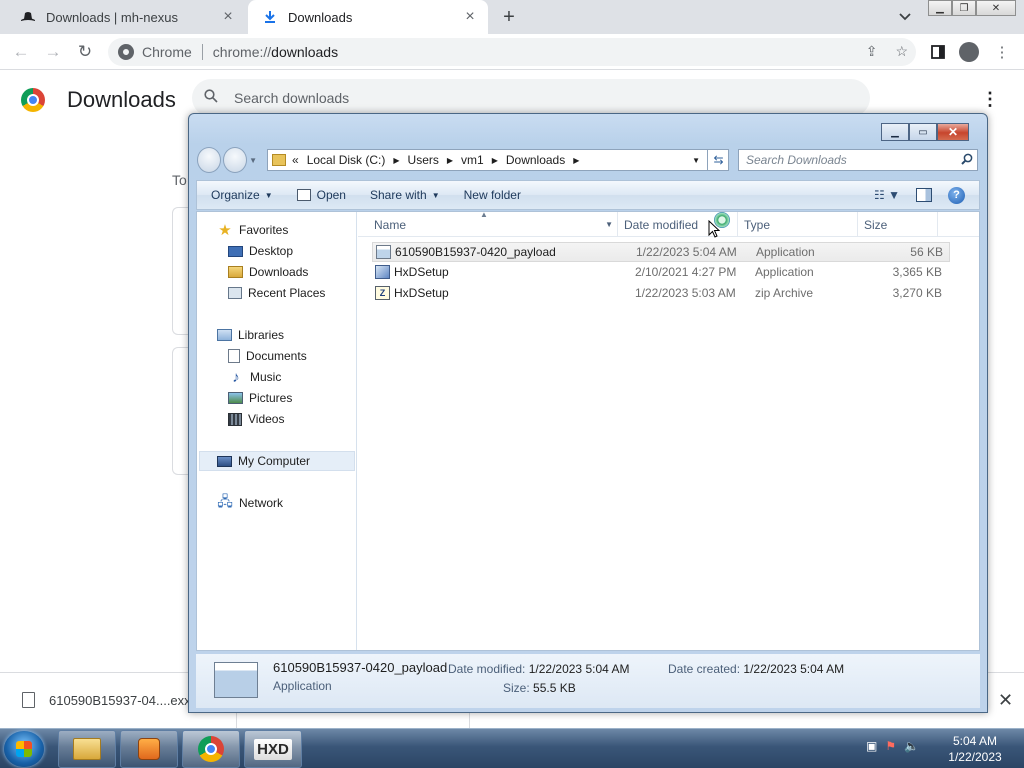 The width and height of the screenshot is (1024, 768). What do you see at coordinates (696, 160) in the screenshot?
I see `address-dropdown-icon: ▼` at bounding box center [696, 160].